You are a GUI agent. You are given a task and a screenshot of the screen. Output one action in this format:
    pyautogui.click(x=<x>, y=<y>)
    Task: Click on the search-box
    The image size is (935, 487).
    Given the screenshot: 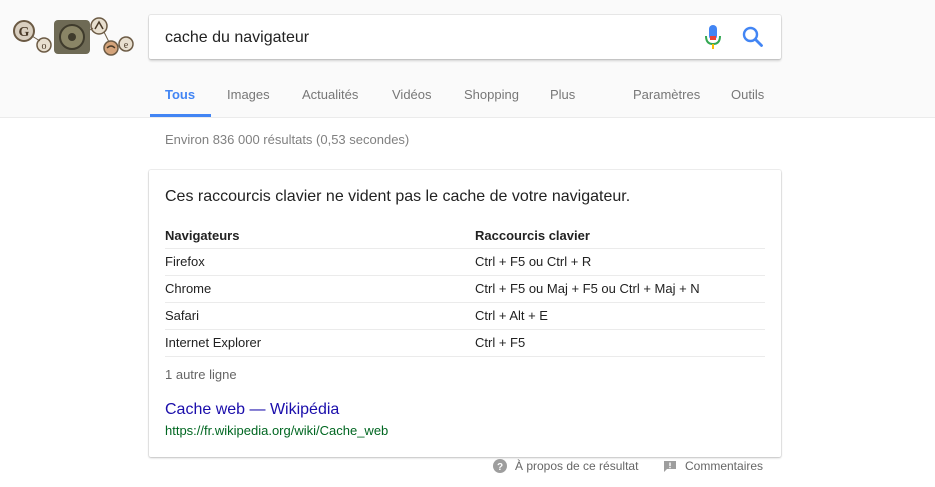 What is the action you would take?
    pyautogui.click(x=465, y=37)
    